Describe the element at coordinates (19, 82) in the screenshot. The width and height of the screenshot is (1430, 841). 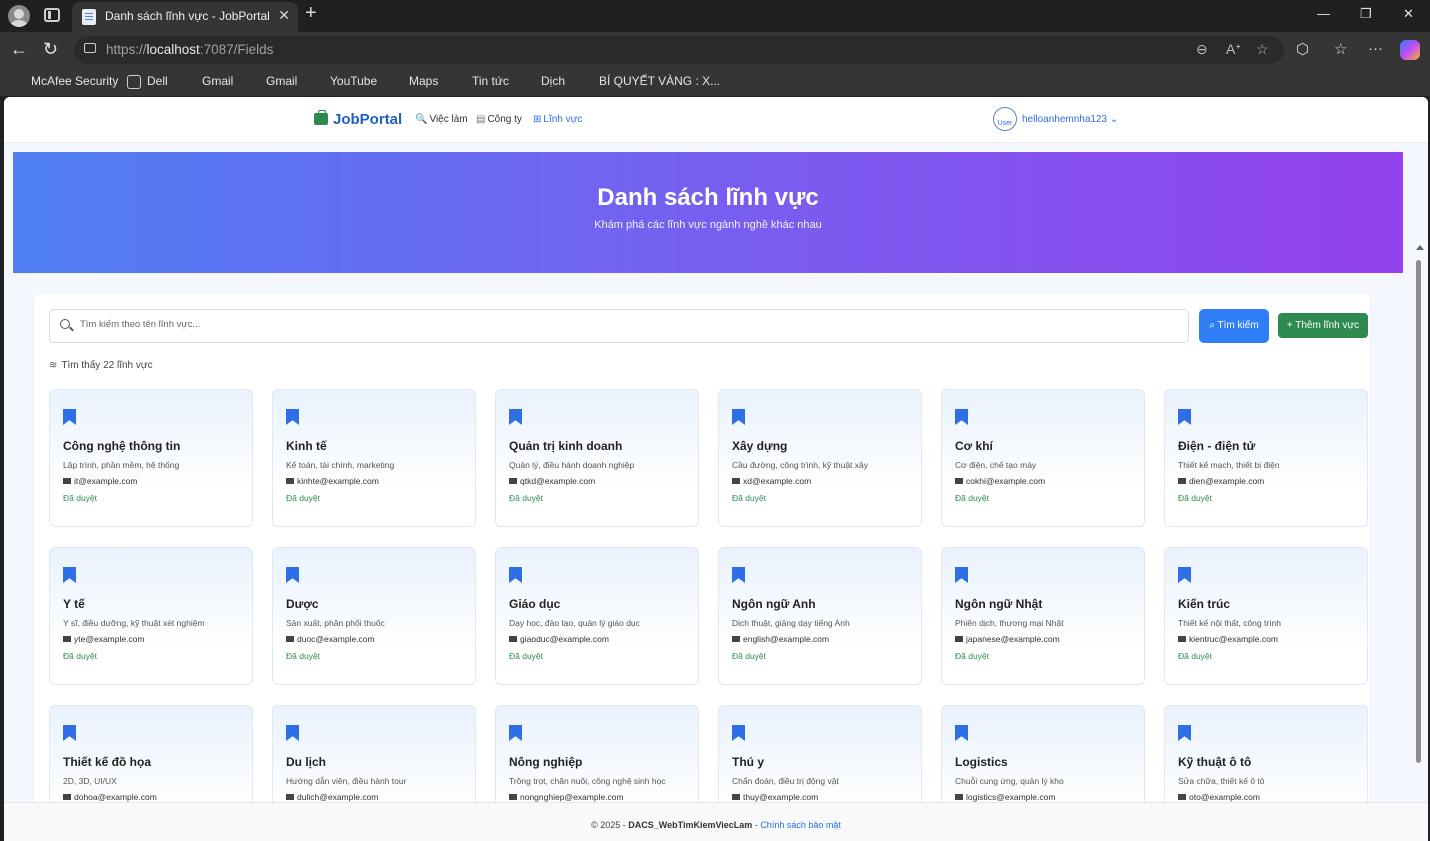
I see `mcafee-icon` at that location.